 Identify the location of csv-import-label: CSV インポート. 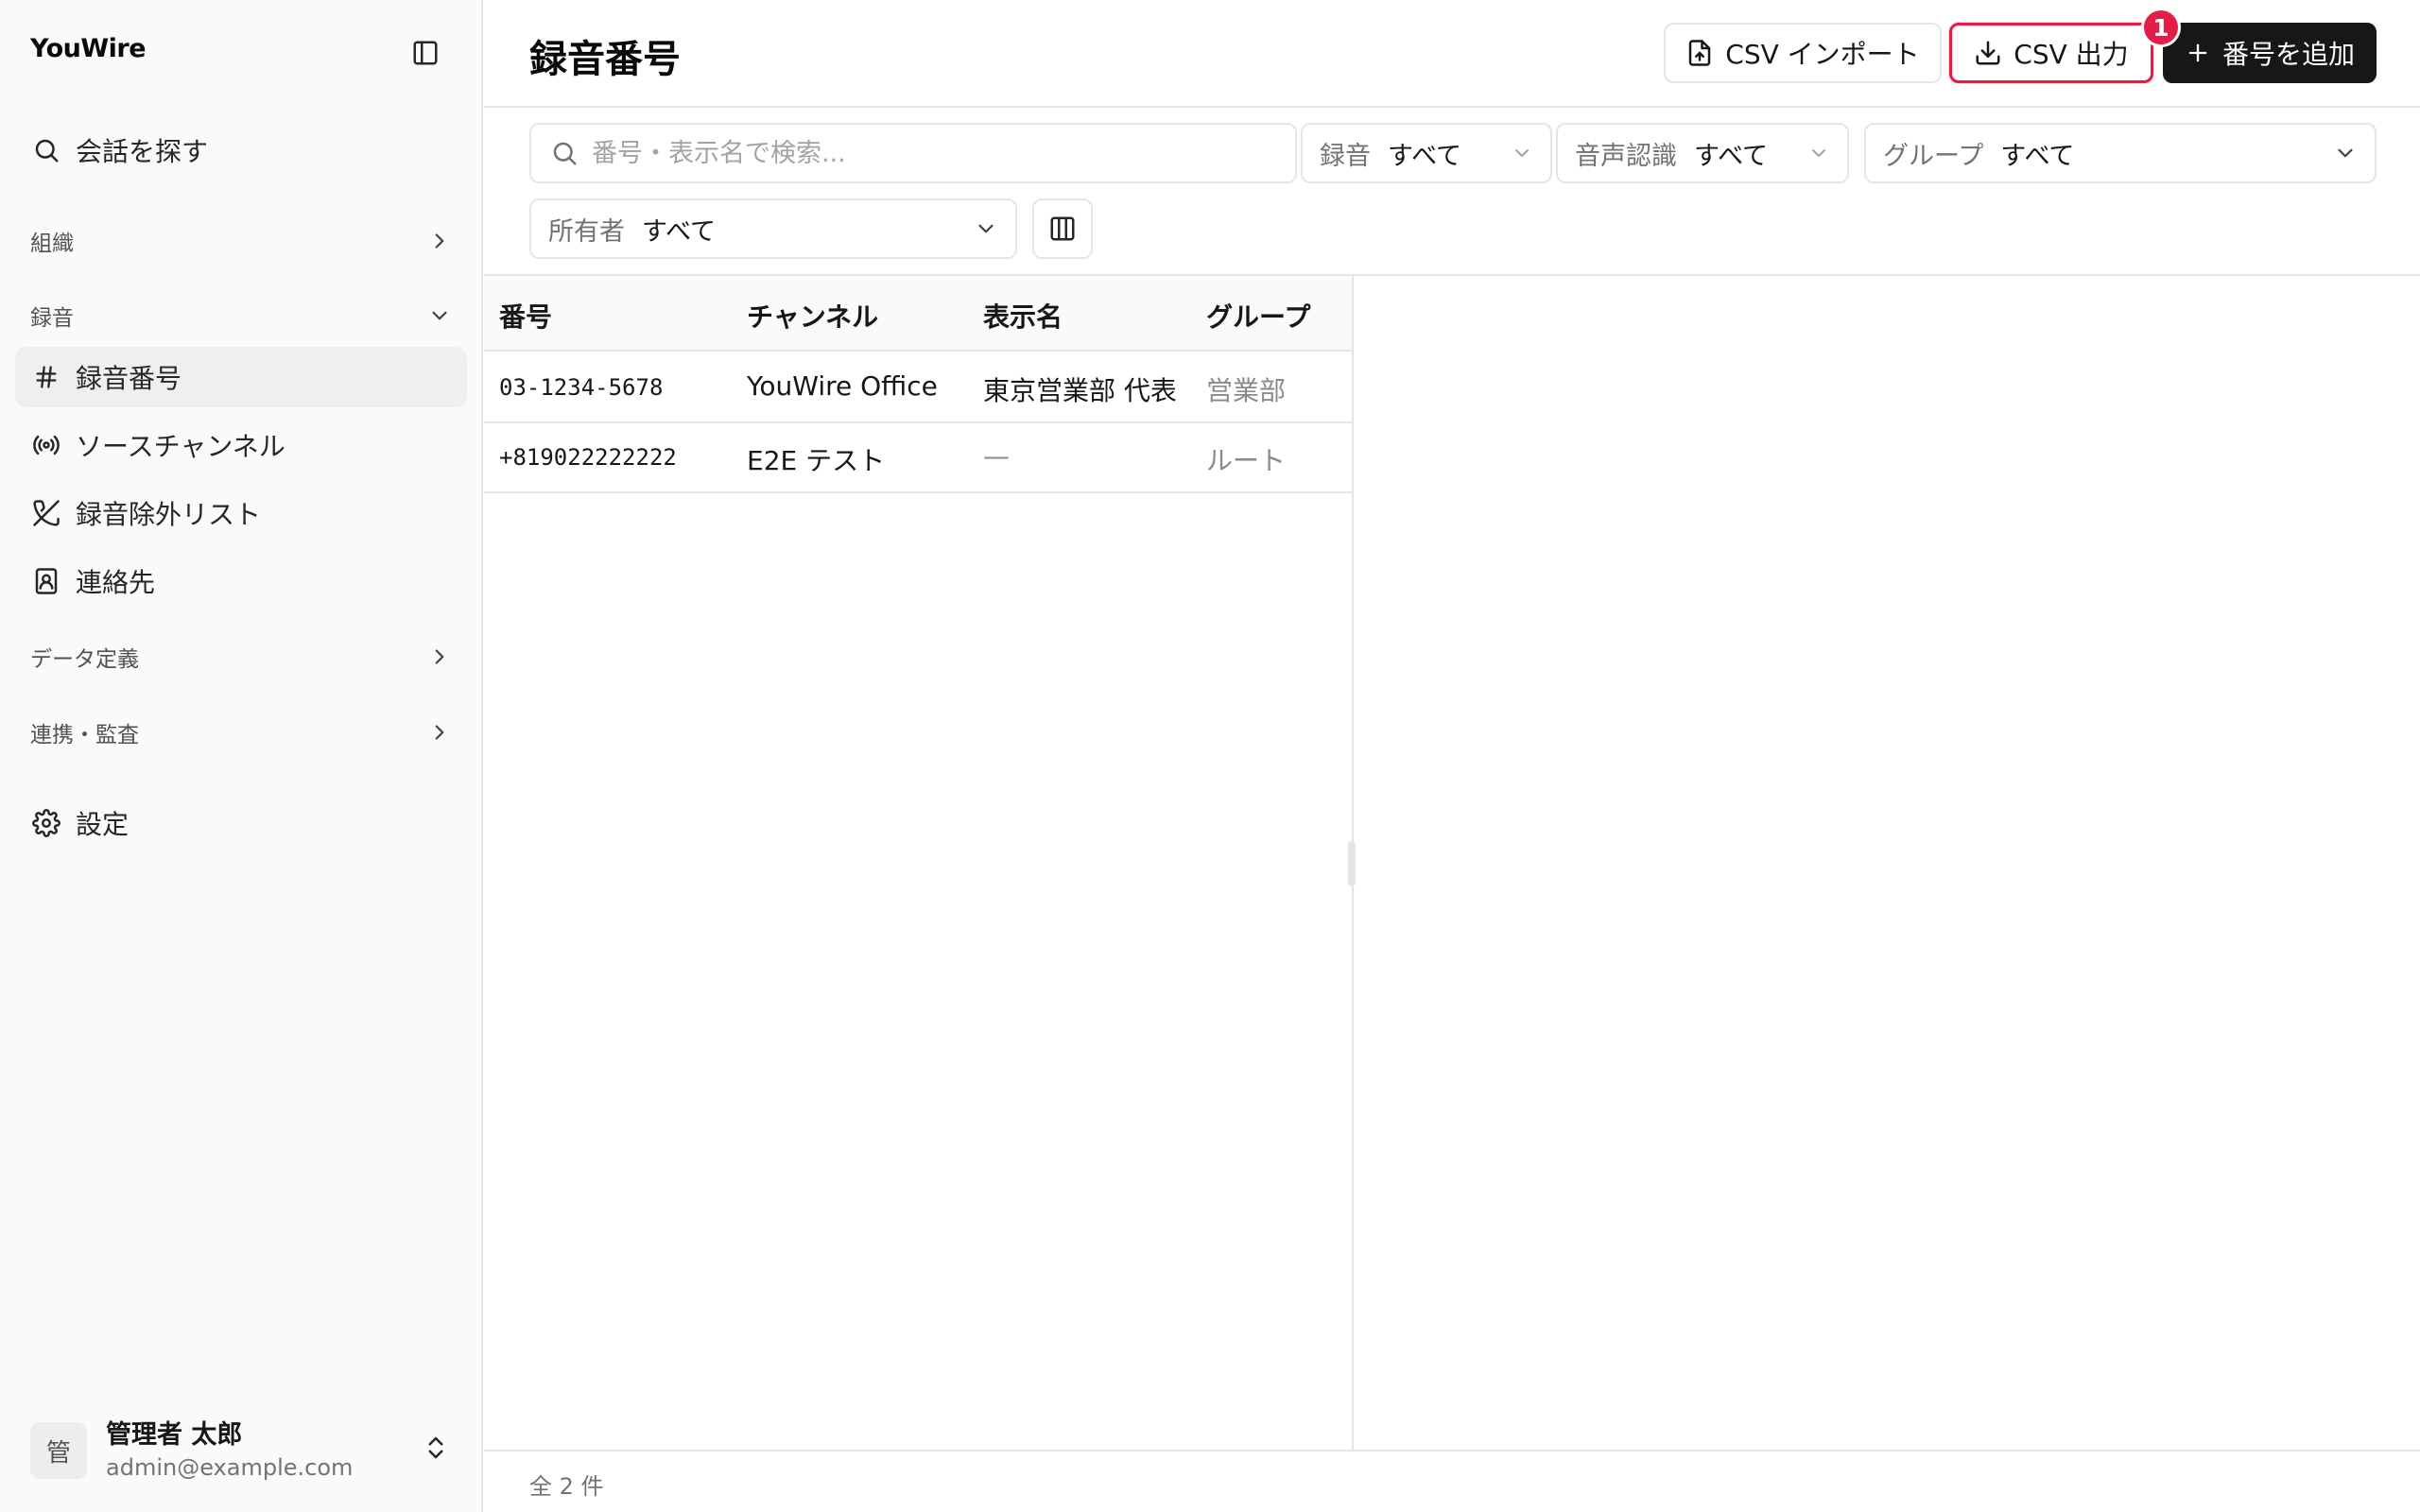
(1822, 54).